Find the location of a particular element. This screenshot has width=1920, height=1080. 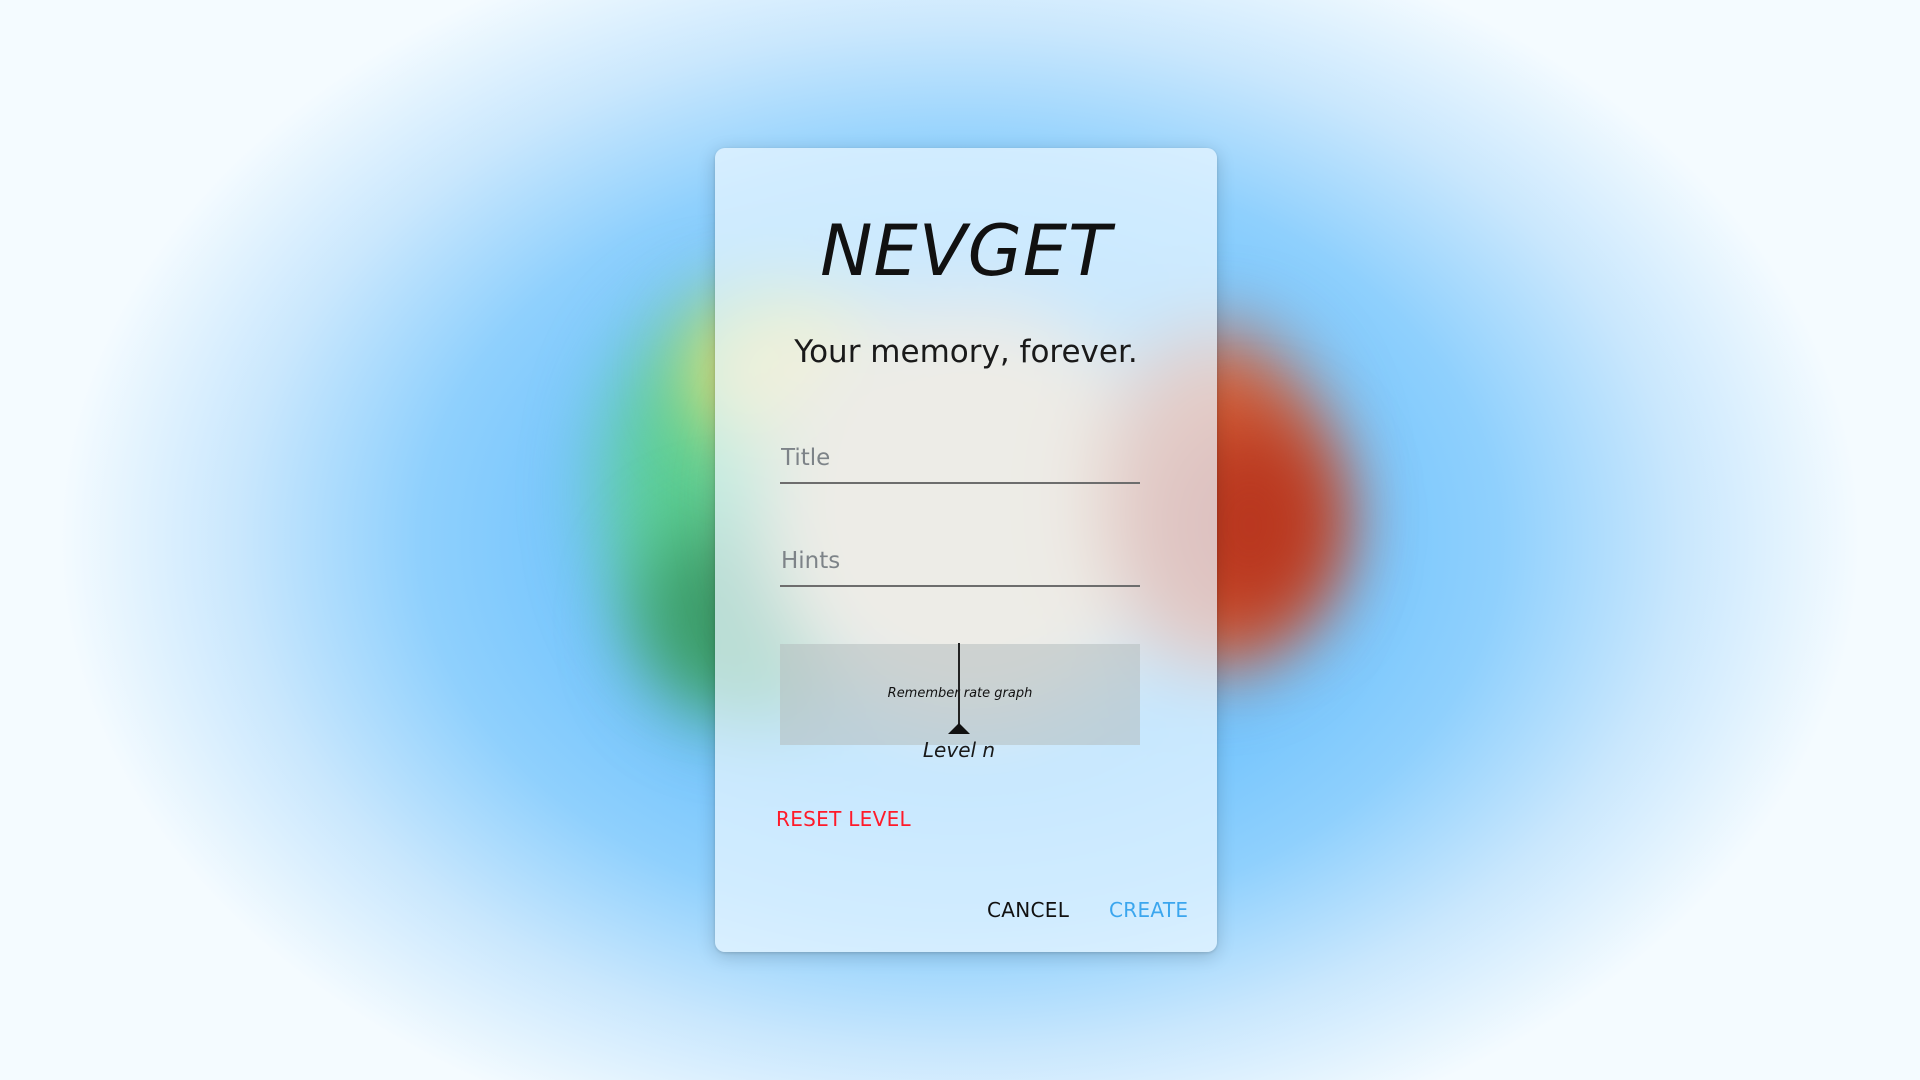

cancel-button: CANCEL is located at coordinates (1028, 910).